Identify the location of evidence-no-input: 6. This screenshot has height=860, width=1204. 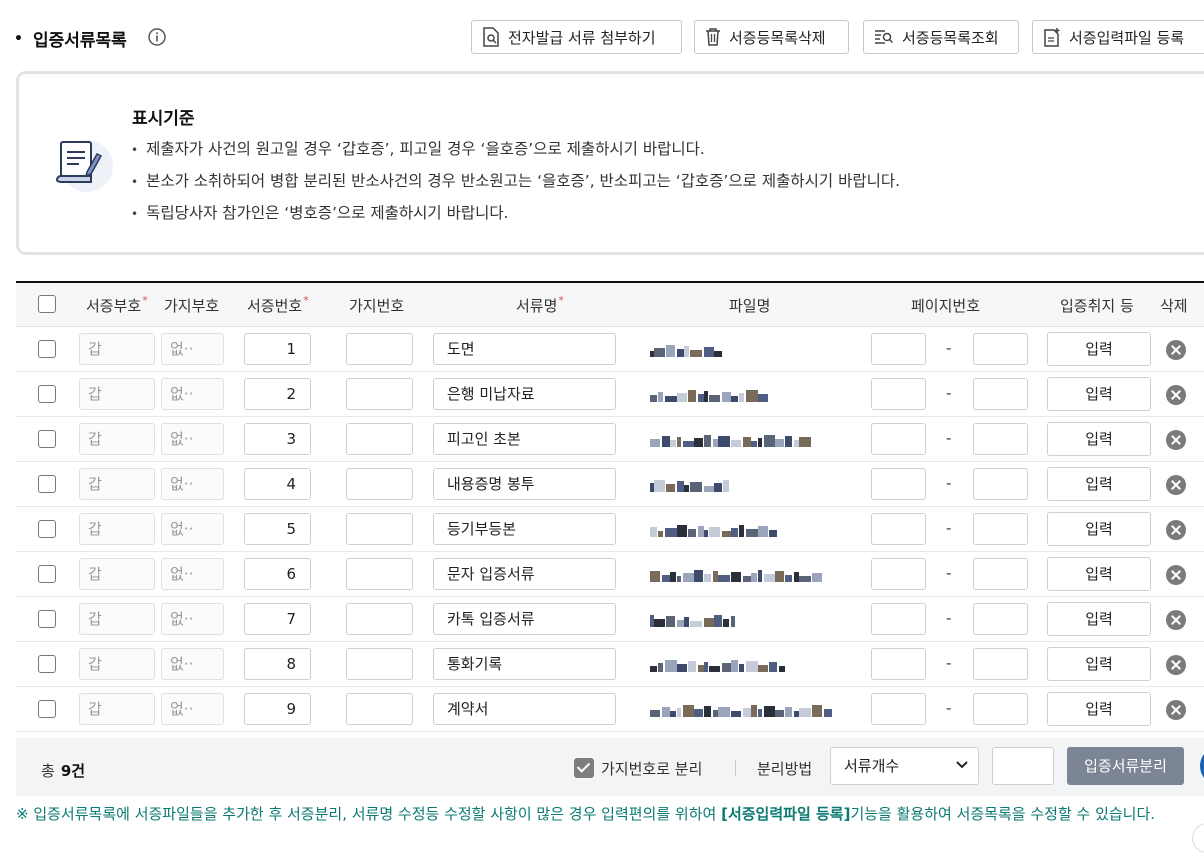
(277, 574).